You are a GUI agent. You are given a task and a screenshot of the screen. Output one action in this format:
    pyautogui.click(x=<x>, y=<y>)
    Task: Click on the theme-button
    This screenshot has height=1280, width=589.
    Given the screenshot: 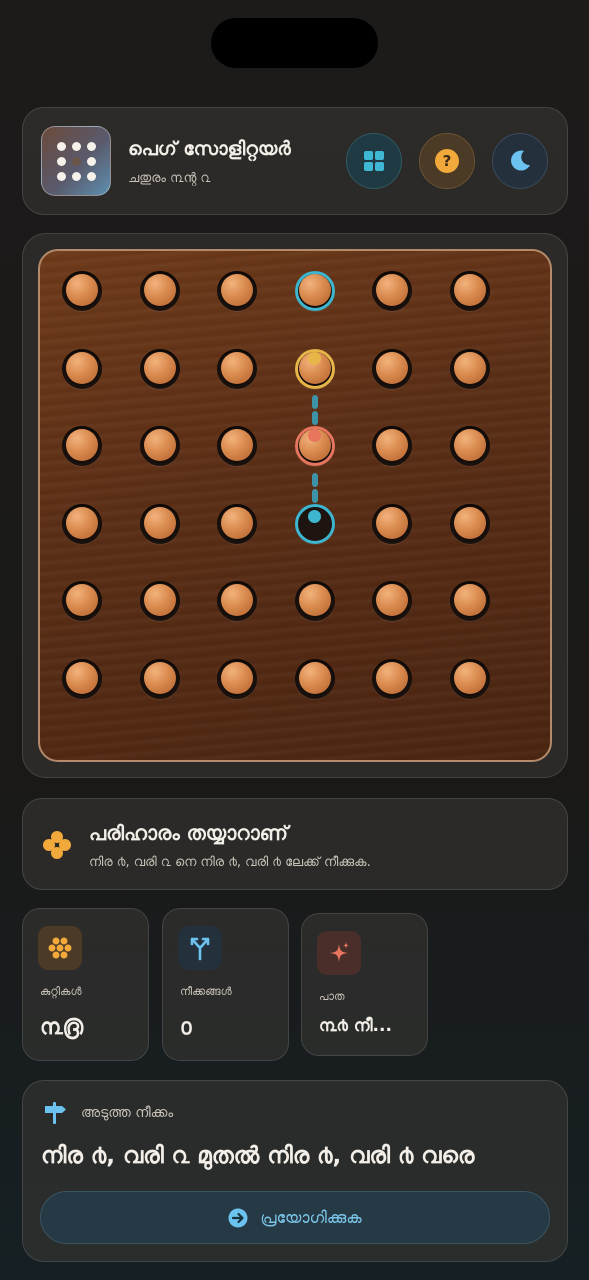 What is the action you would take?
    pyautogui.click(x=520, y=161)
    